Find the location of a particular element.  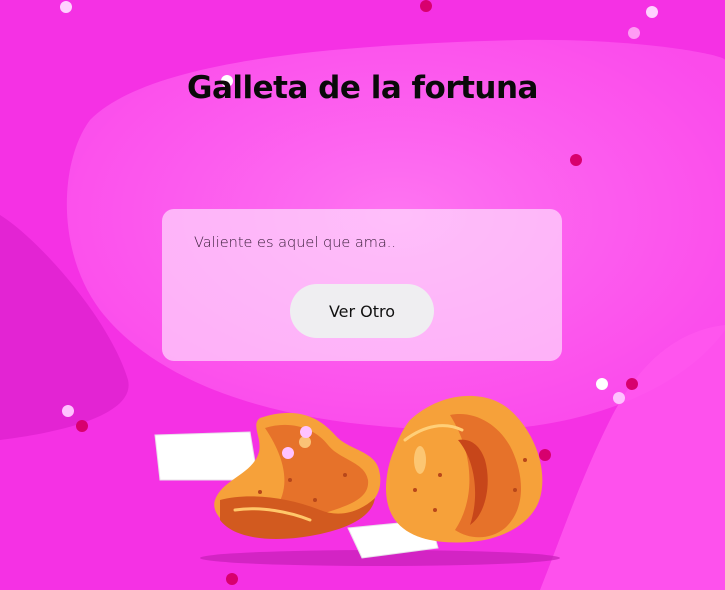

fortune-card: Valiente es aquel que ama.. Ver Otro is located at coordinates (362, 285).